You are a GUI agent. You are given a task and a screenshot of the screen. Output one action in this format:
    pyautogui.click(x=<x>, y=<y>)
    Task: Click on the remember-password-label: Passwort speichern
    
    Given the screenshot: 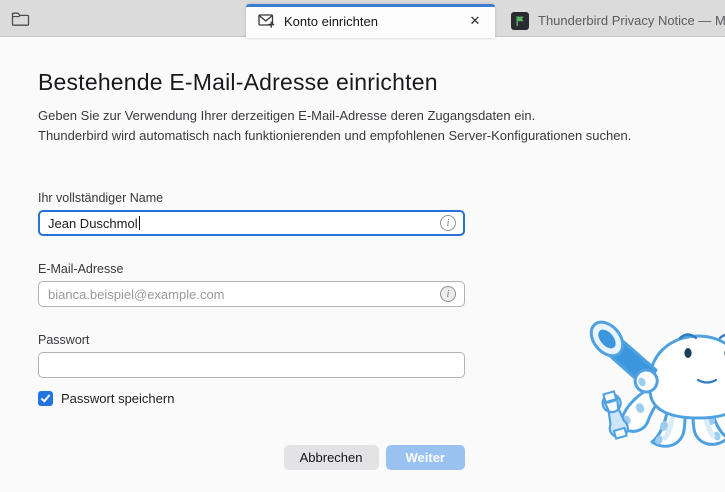 What is the action you would take?
    pyautogui.click(x=118, y=398)
    